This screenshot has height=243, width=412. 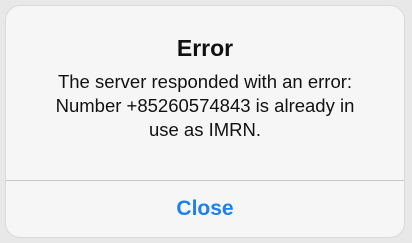 I want to click on alert-message-line: The server responded with an error:, so click(x=205, y=81).